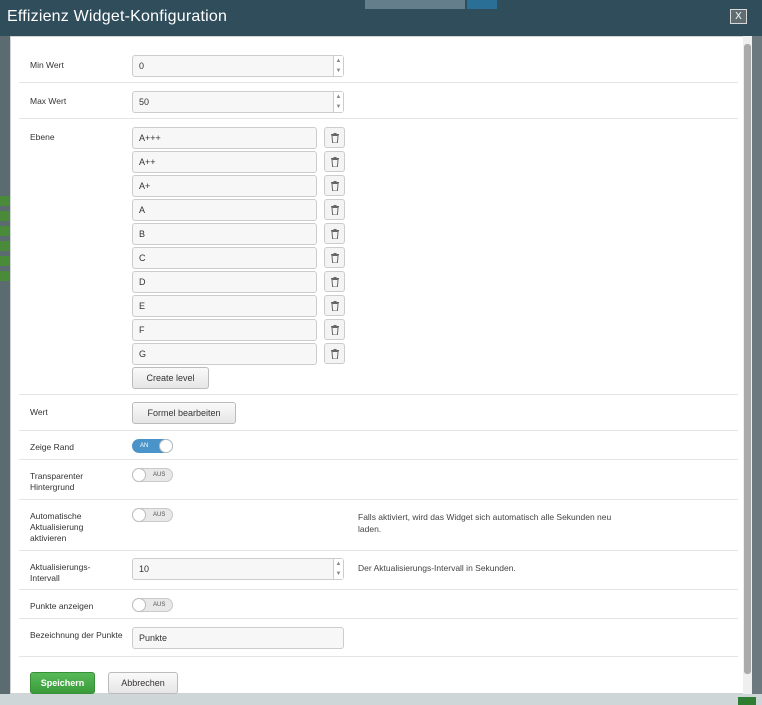  I want to click on level-input: E, so click(224, 306).